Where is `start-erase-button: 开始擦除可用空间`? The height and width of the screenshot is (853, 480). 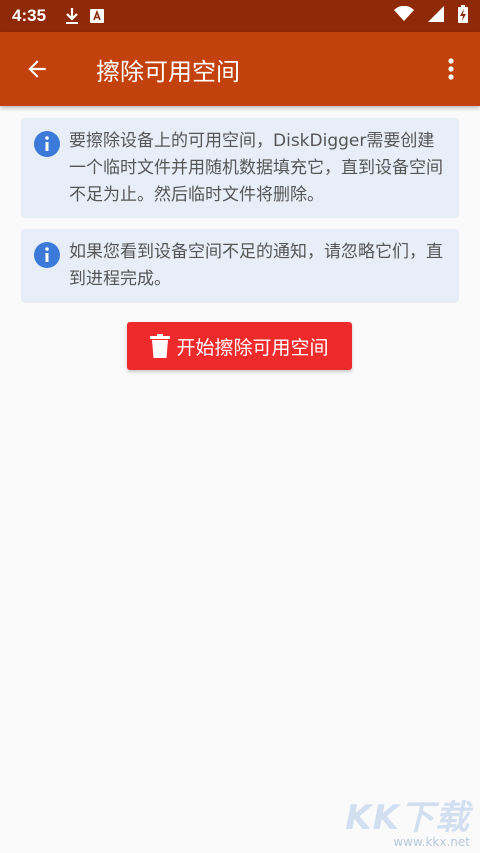
start-erase-button: 开始擦除可用空间 is located at coordinates (239, 346).